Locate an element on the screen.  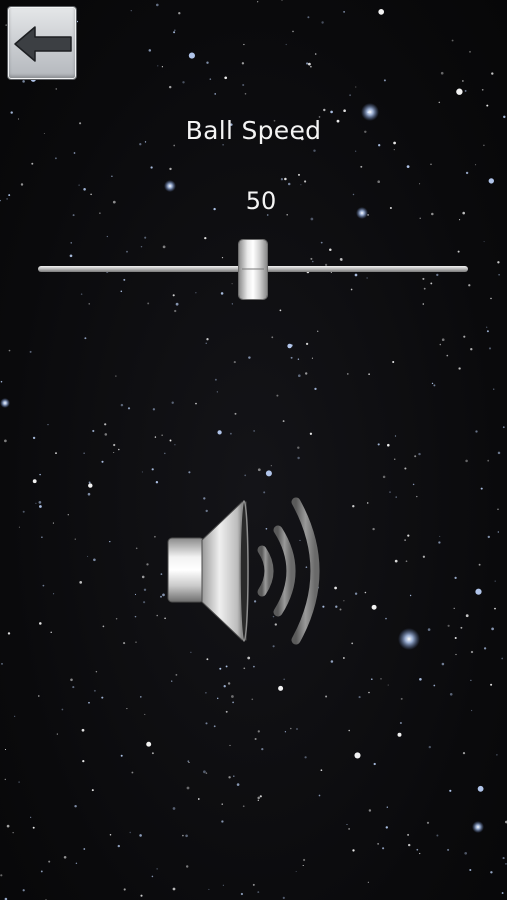
ball-speed-slider is located at coordinates (253, 270).